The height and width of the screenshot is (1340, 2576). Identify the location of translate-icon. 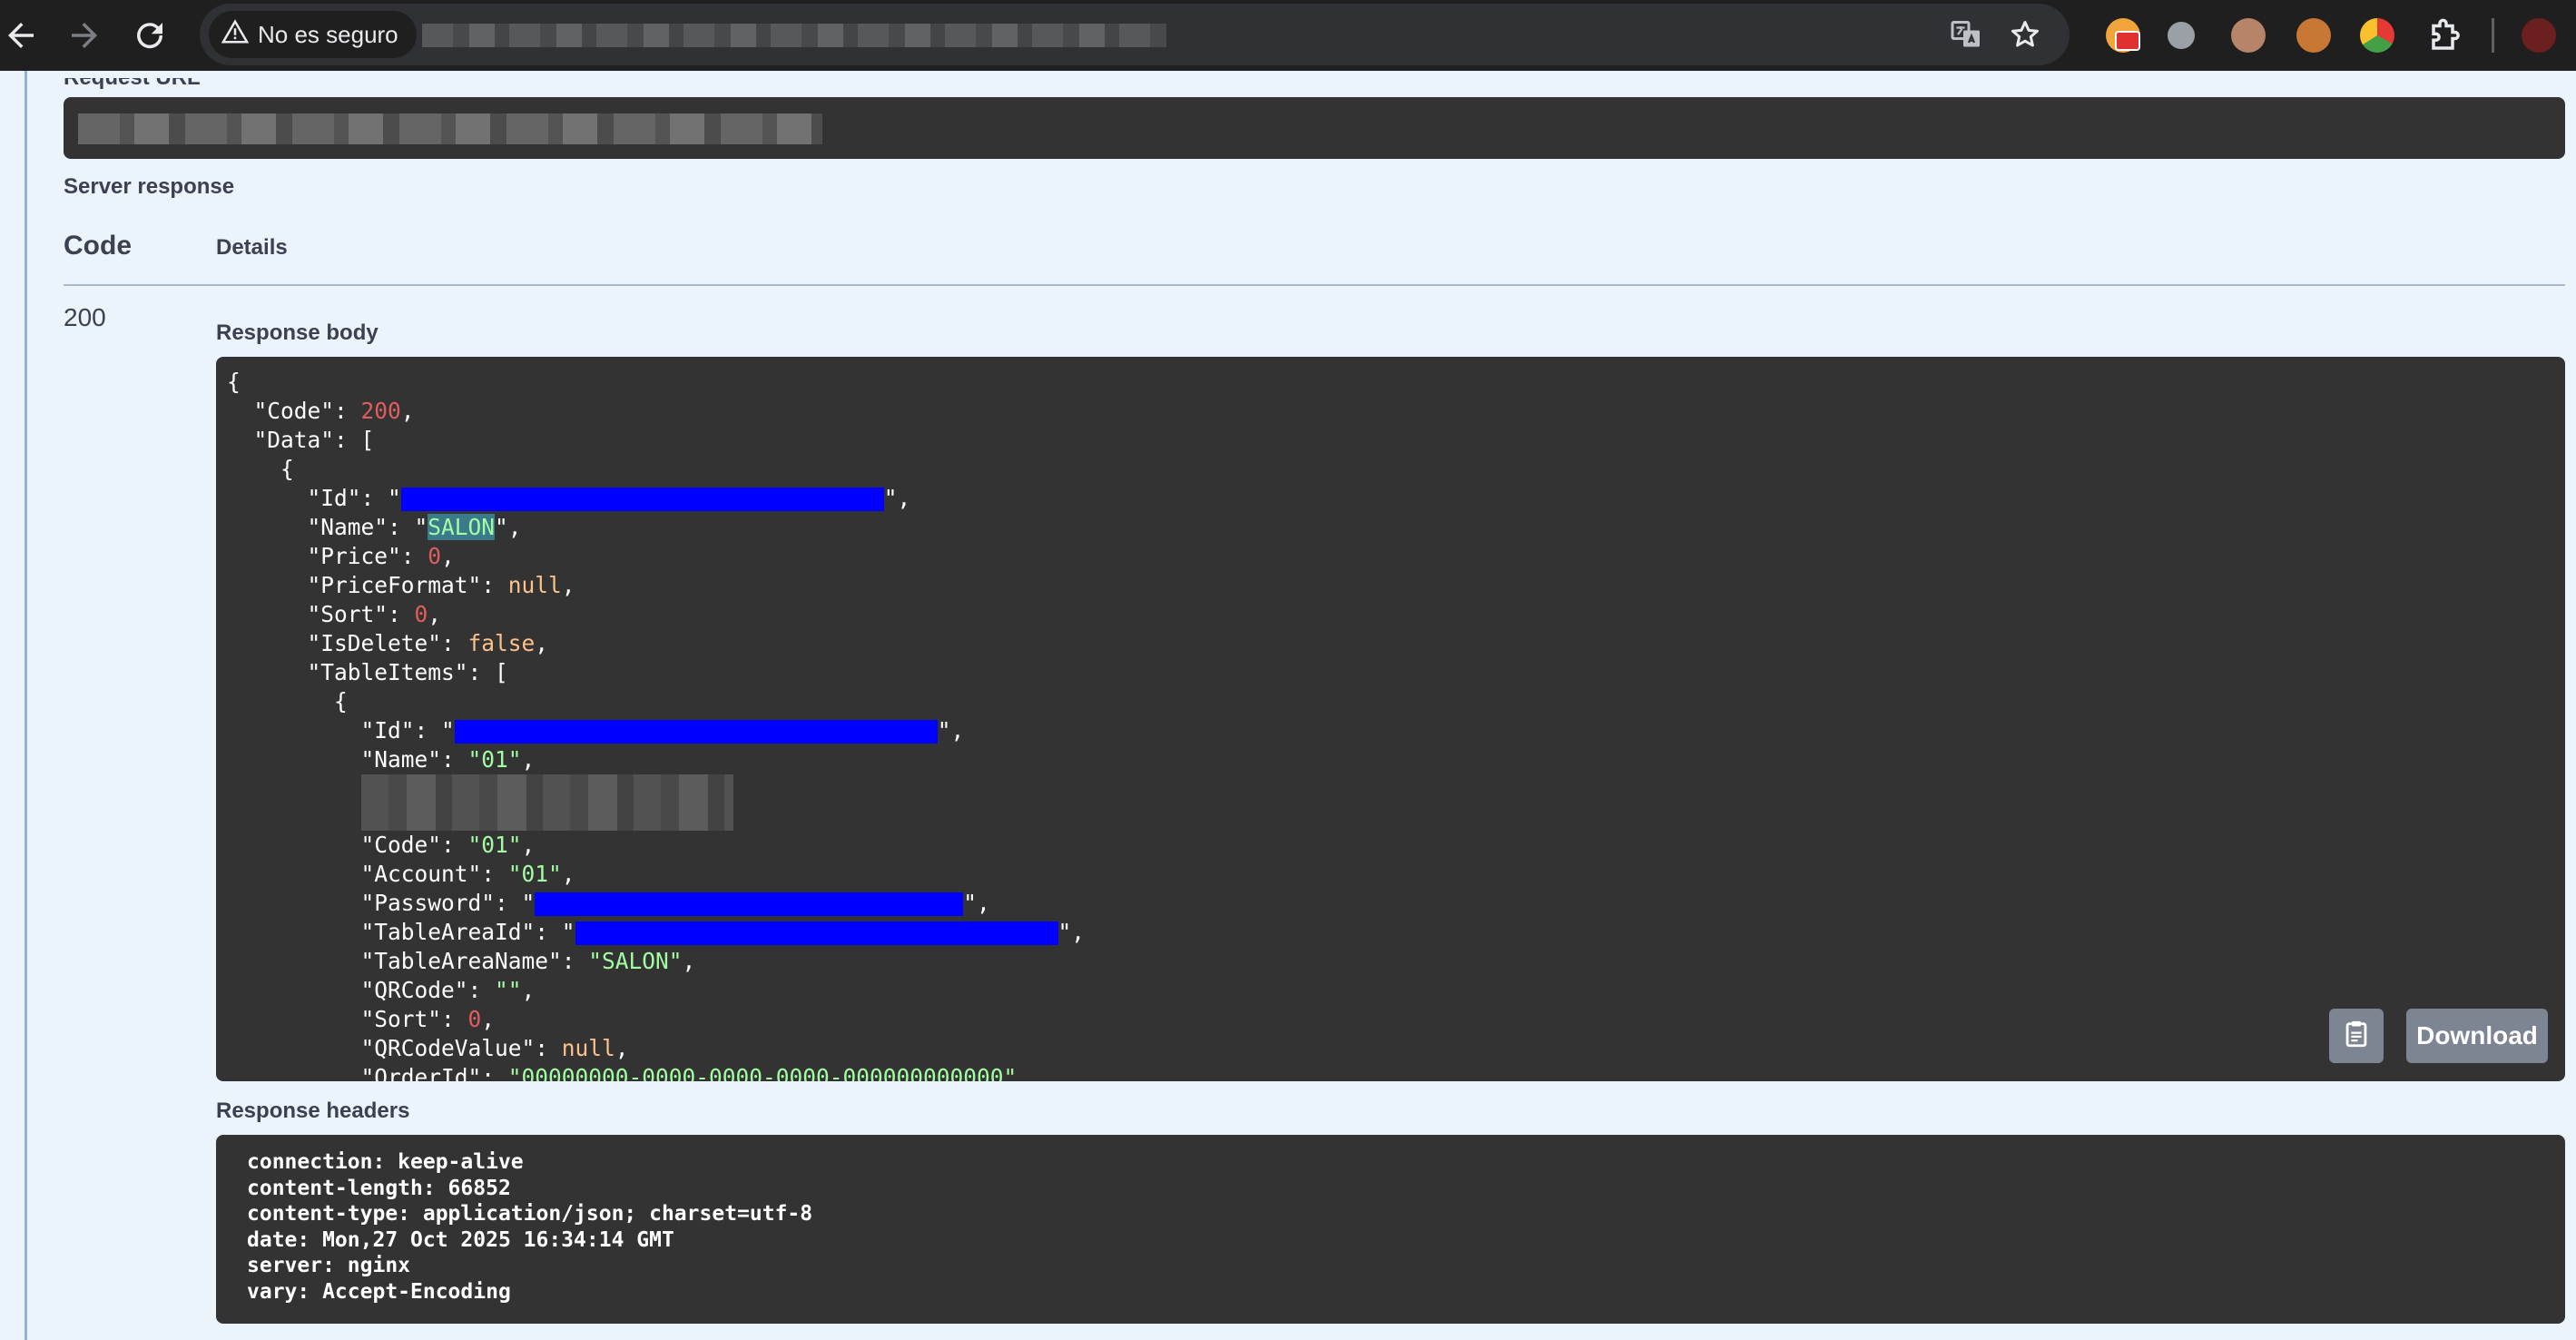
(1966, 34).